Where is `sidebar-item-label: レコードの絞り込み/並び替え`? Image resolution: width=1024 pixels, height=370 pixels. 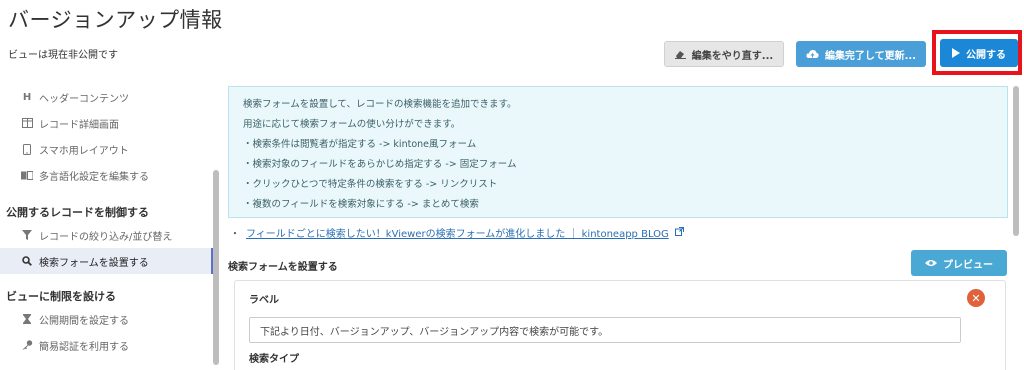 sidebar-item-label: レコードの絞り込み/並び替え is located at coordinates (106, 237).